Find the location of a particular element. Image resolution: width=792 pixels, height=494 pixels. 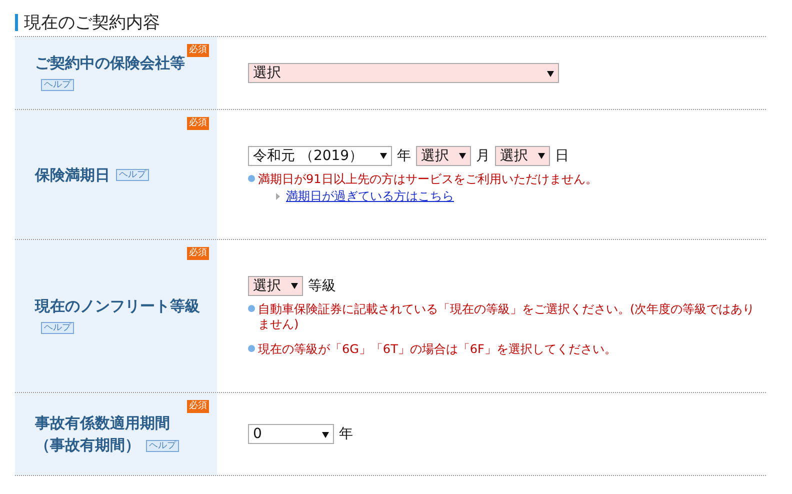

note-text: 満期日が91日以上先の方はサービスをご利用いただけません。 is located at coordinates (428, 179).